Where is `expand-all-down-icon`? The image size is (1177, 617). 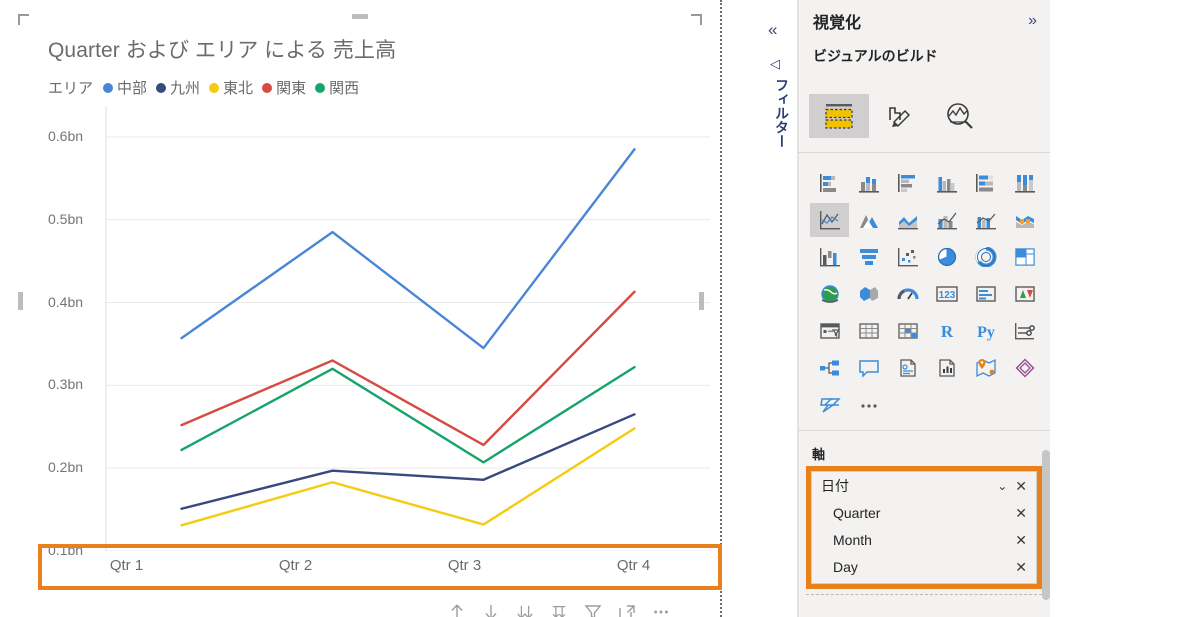
expand-all-down-icon is located at coordinates (525, 609).